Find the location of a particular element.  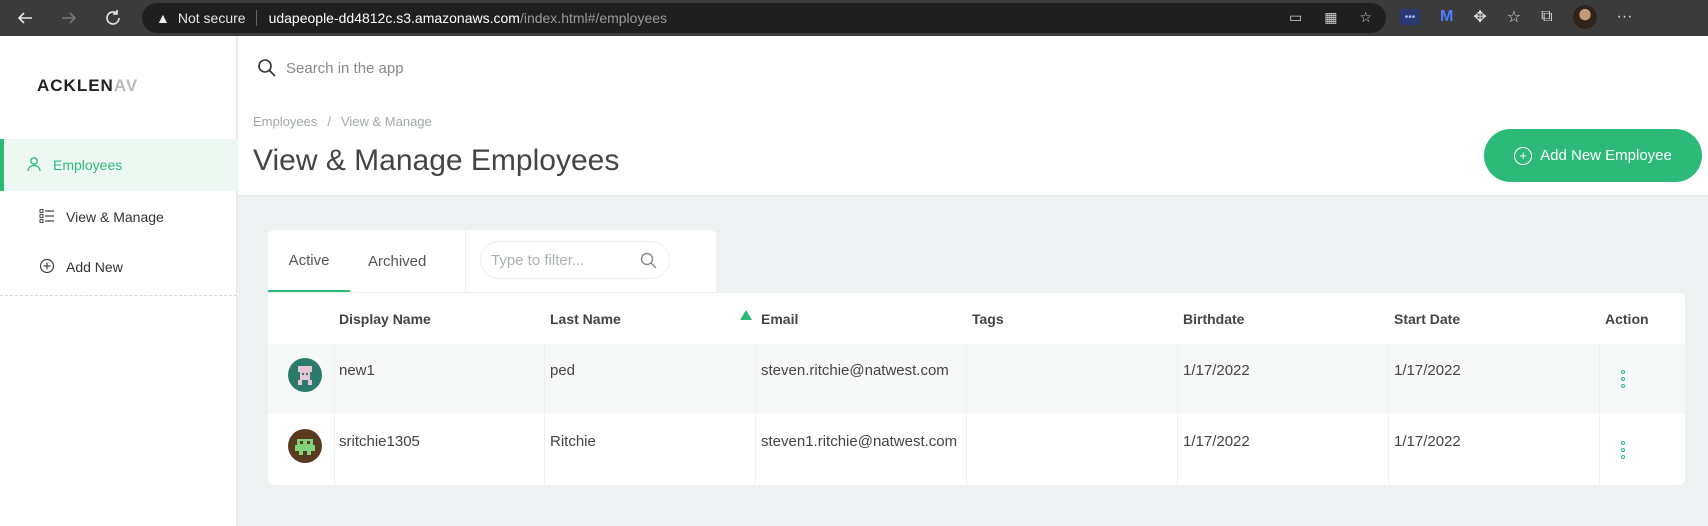

add-new-employee-button: + Add New Employee is located at coordinates (1593, 155).